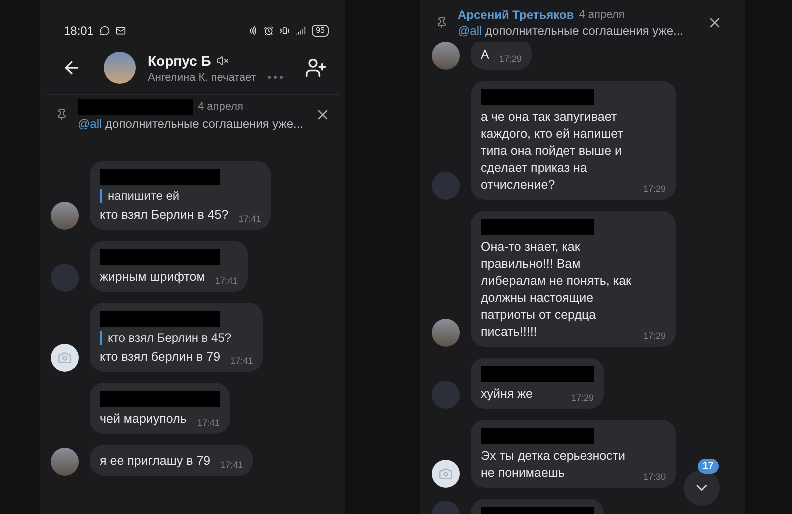 The width and height of the screenshot is (792, 514). Describe the element at coordinates (202, 78) in the screenshot. I see `typing-status: Ангелина К. печатает` at that location.